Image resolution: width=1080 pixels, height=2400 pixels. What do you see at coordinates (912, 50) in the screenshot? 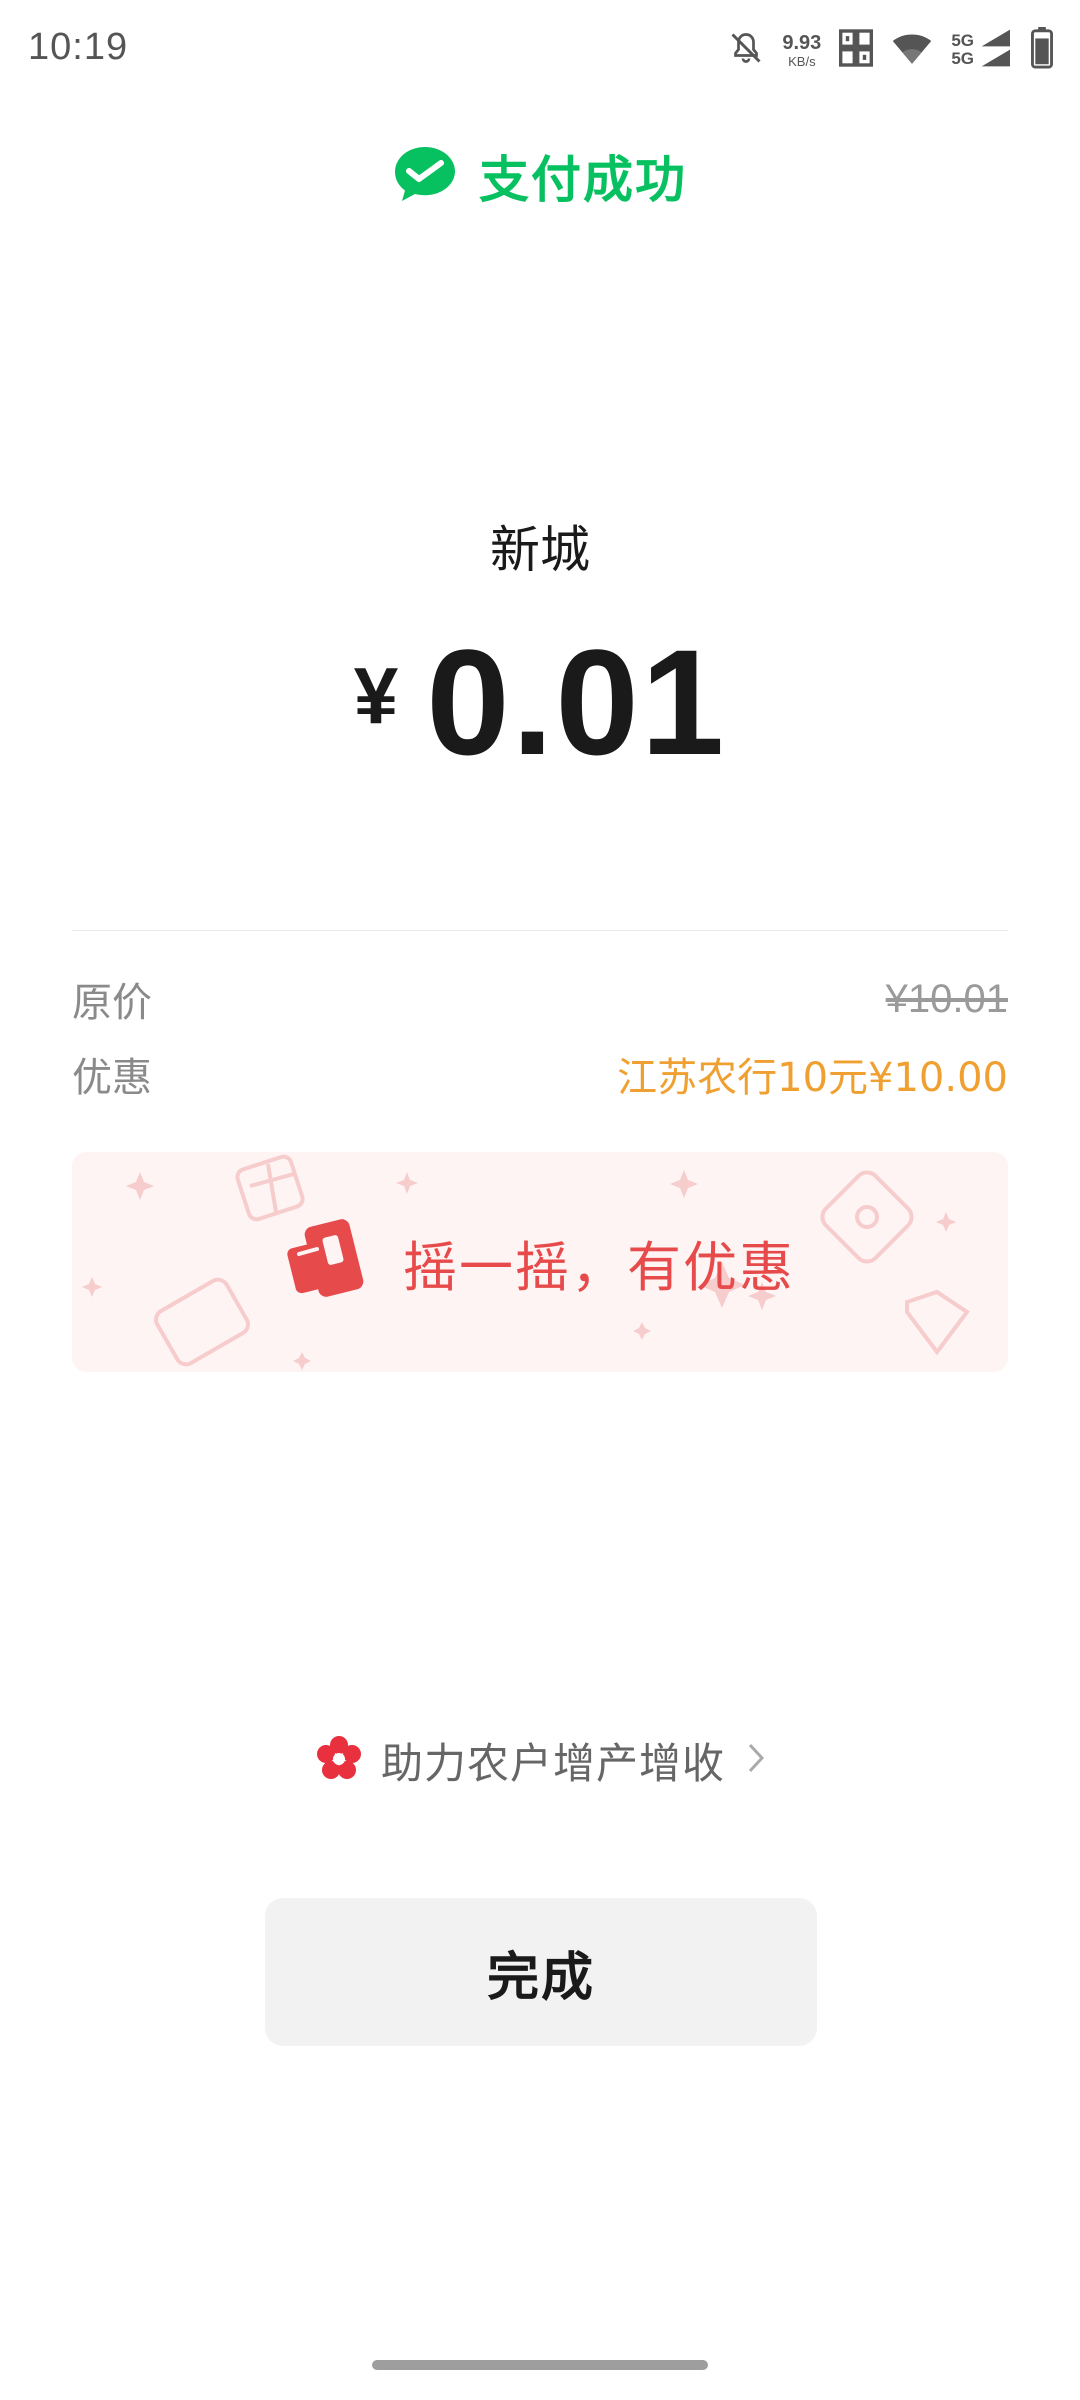
I see `wifi-icon` at bounding box center [912, 50].